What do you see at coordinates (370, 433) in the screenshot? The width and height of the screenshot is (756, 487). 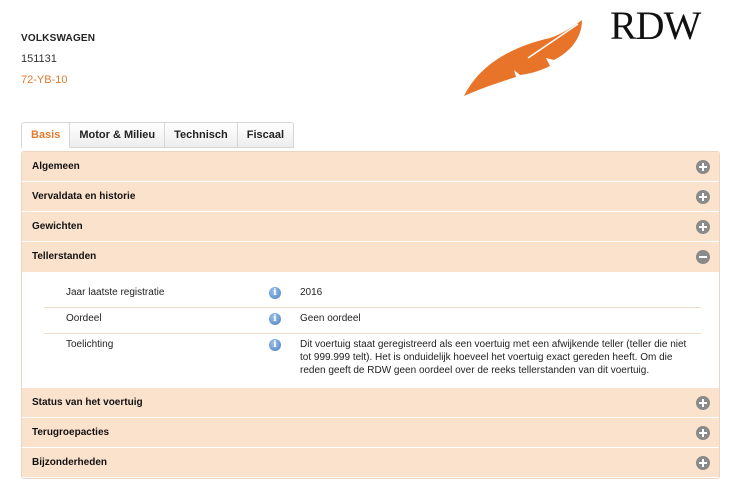 I see `section-terugroepacties: Terugroepacties` at bounding box center [370, 433].